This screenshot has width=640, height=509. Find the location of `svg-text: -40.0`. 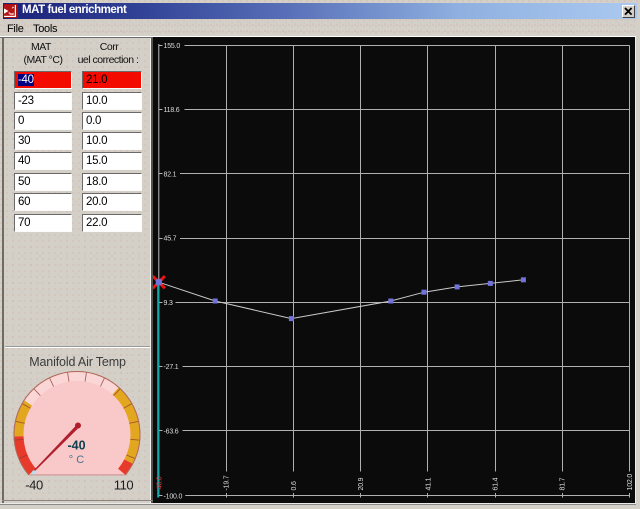

svg-text: -40.0 is located at coordinates (159, 483).